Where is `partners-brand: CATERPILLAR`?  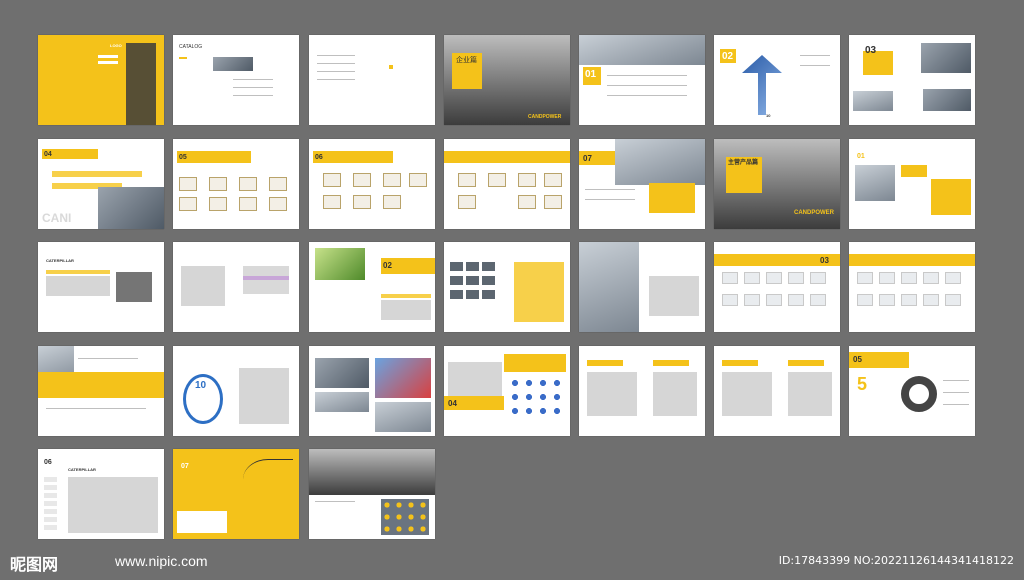 partners-brand: CATERPILLAR is located at coordinates (82, 469).